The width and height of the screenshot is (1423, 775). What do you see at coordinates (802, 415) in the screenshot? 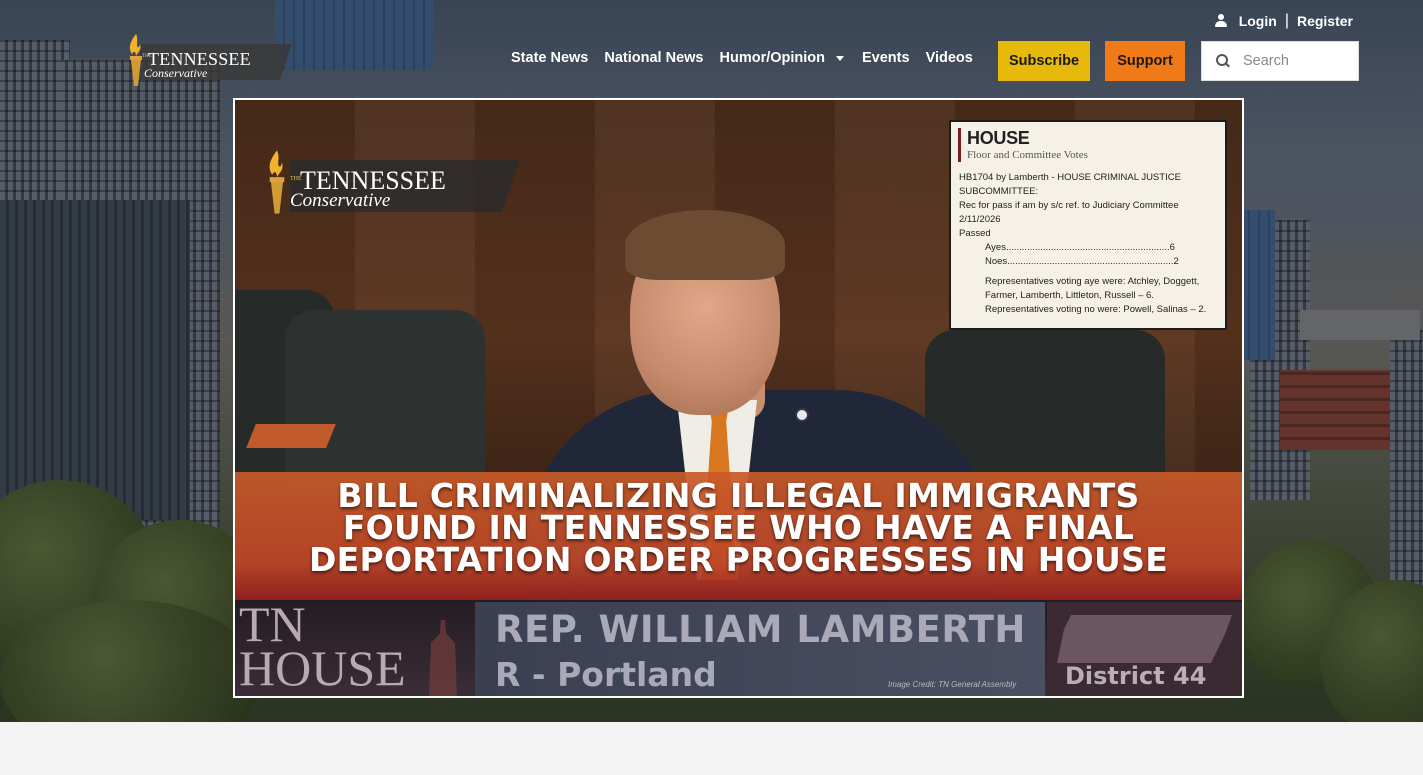
I see `lapel-pin` at bounding box center [802, 415].